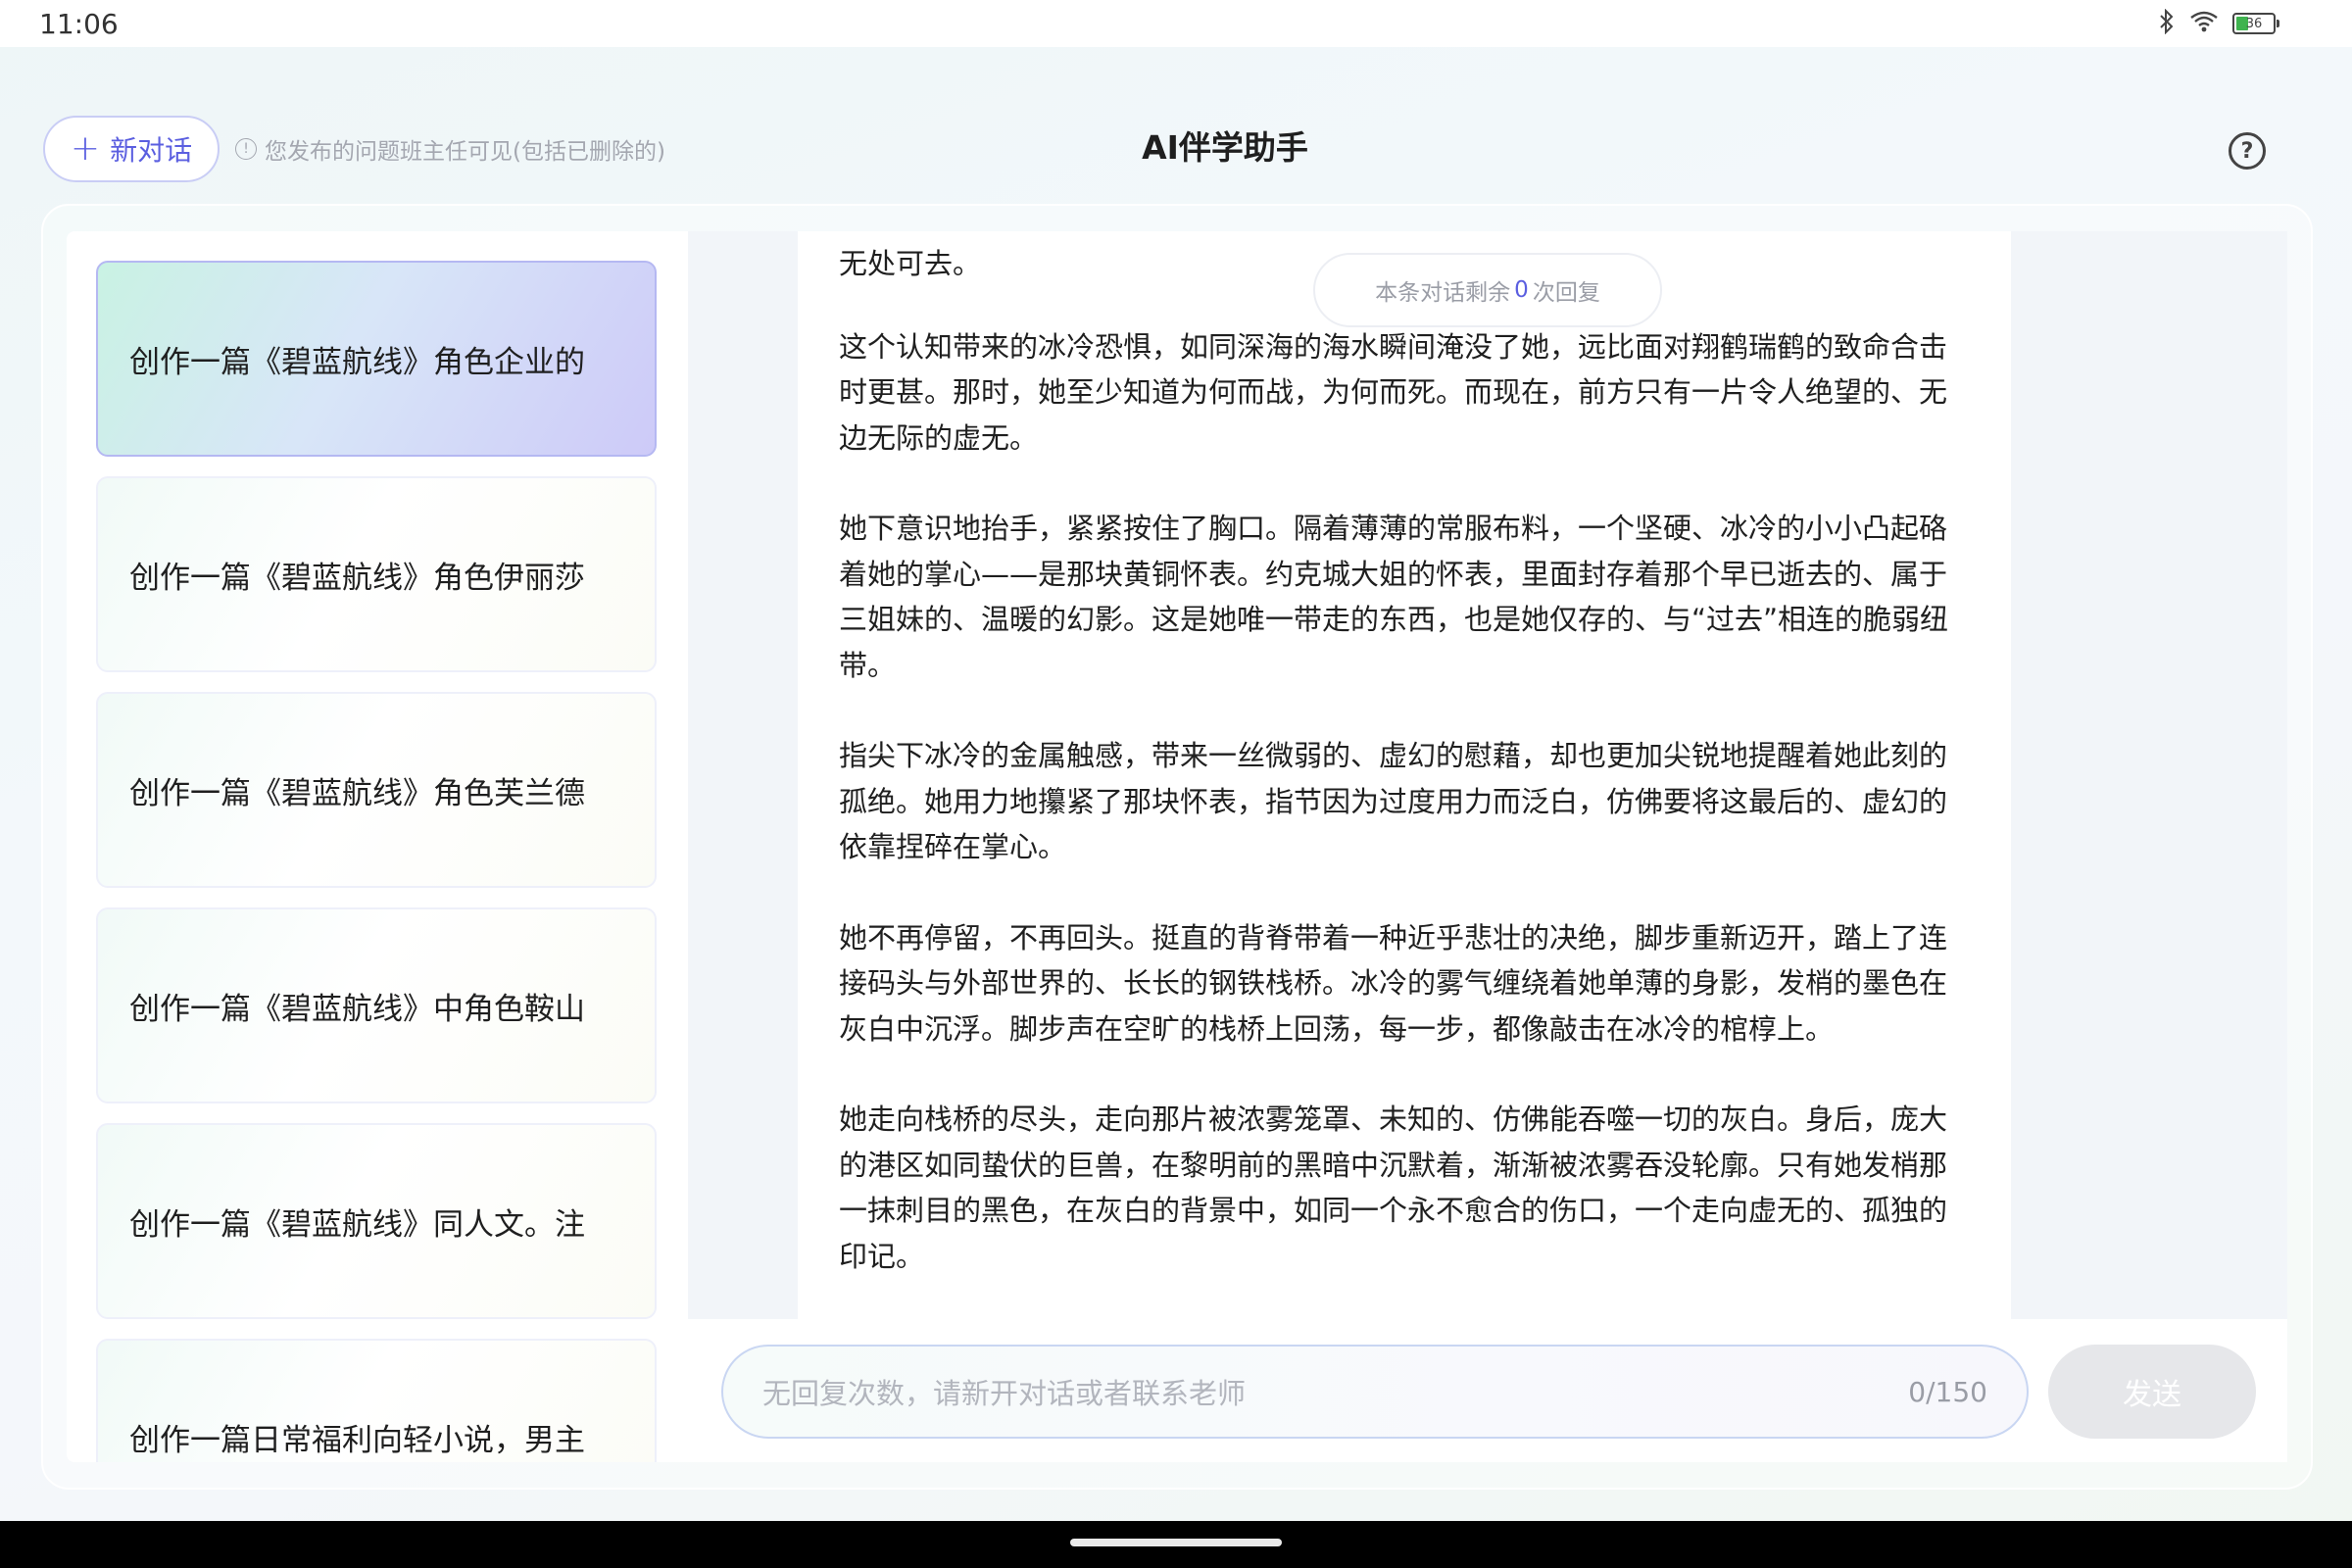  What do you see at coordinates (1947, 1391) in the screenshot?
I see `char-counter: 0/150` at bounding box center [1947, 1391].